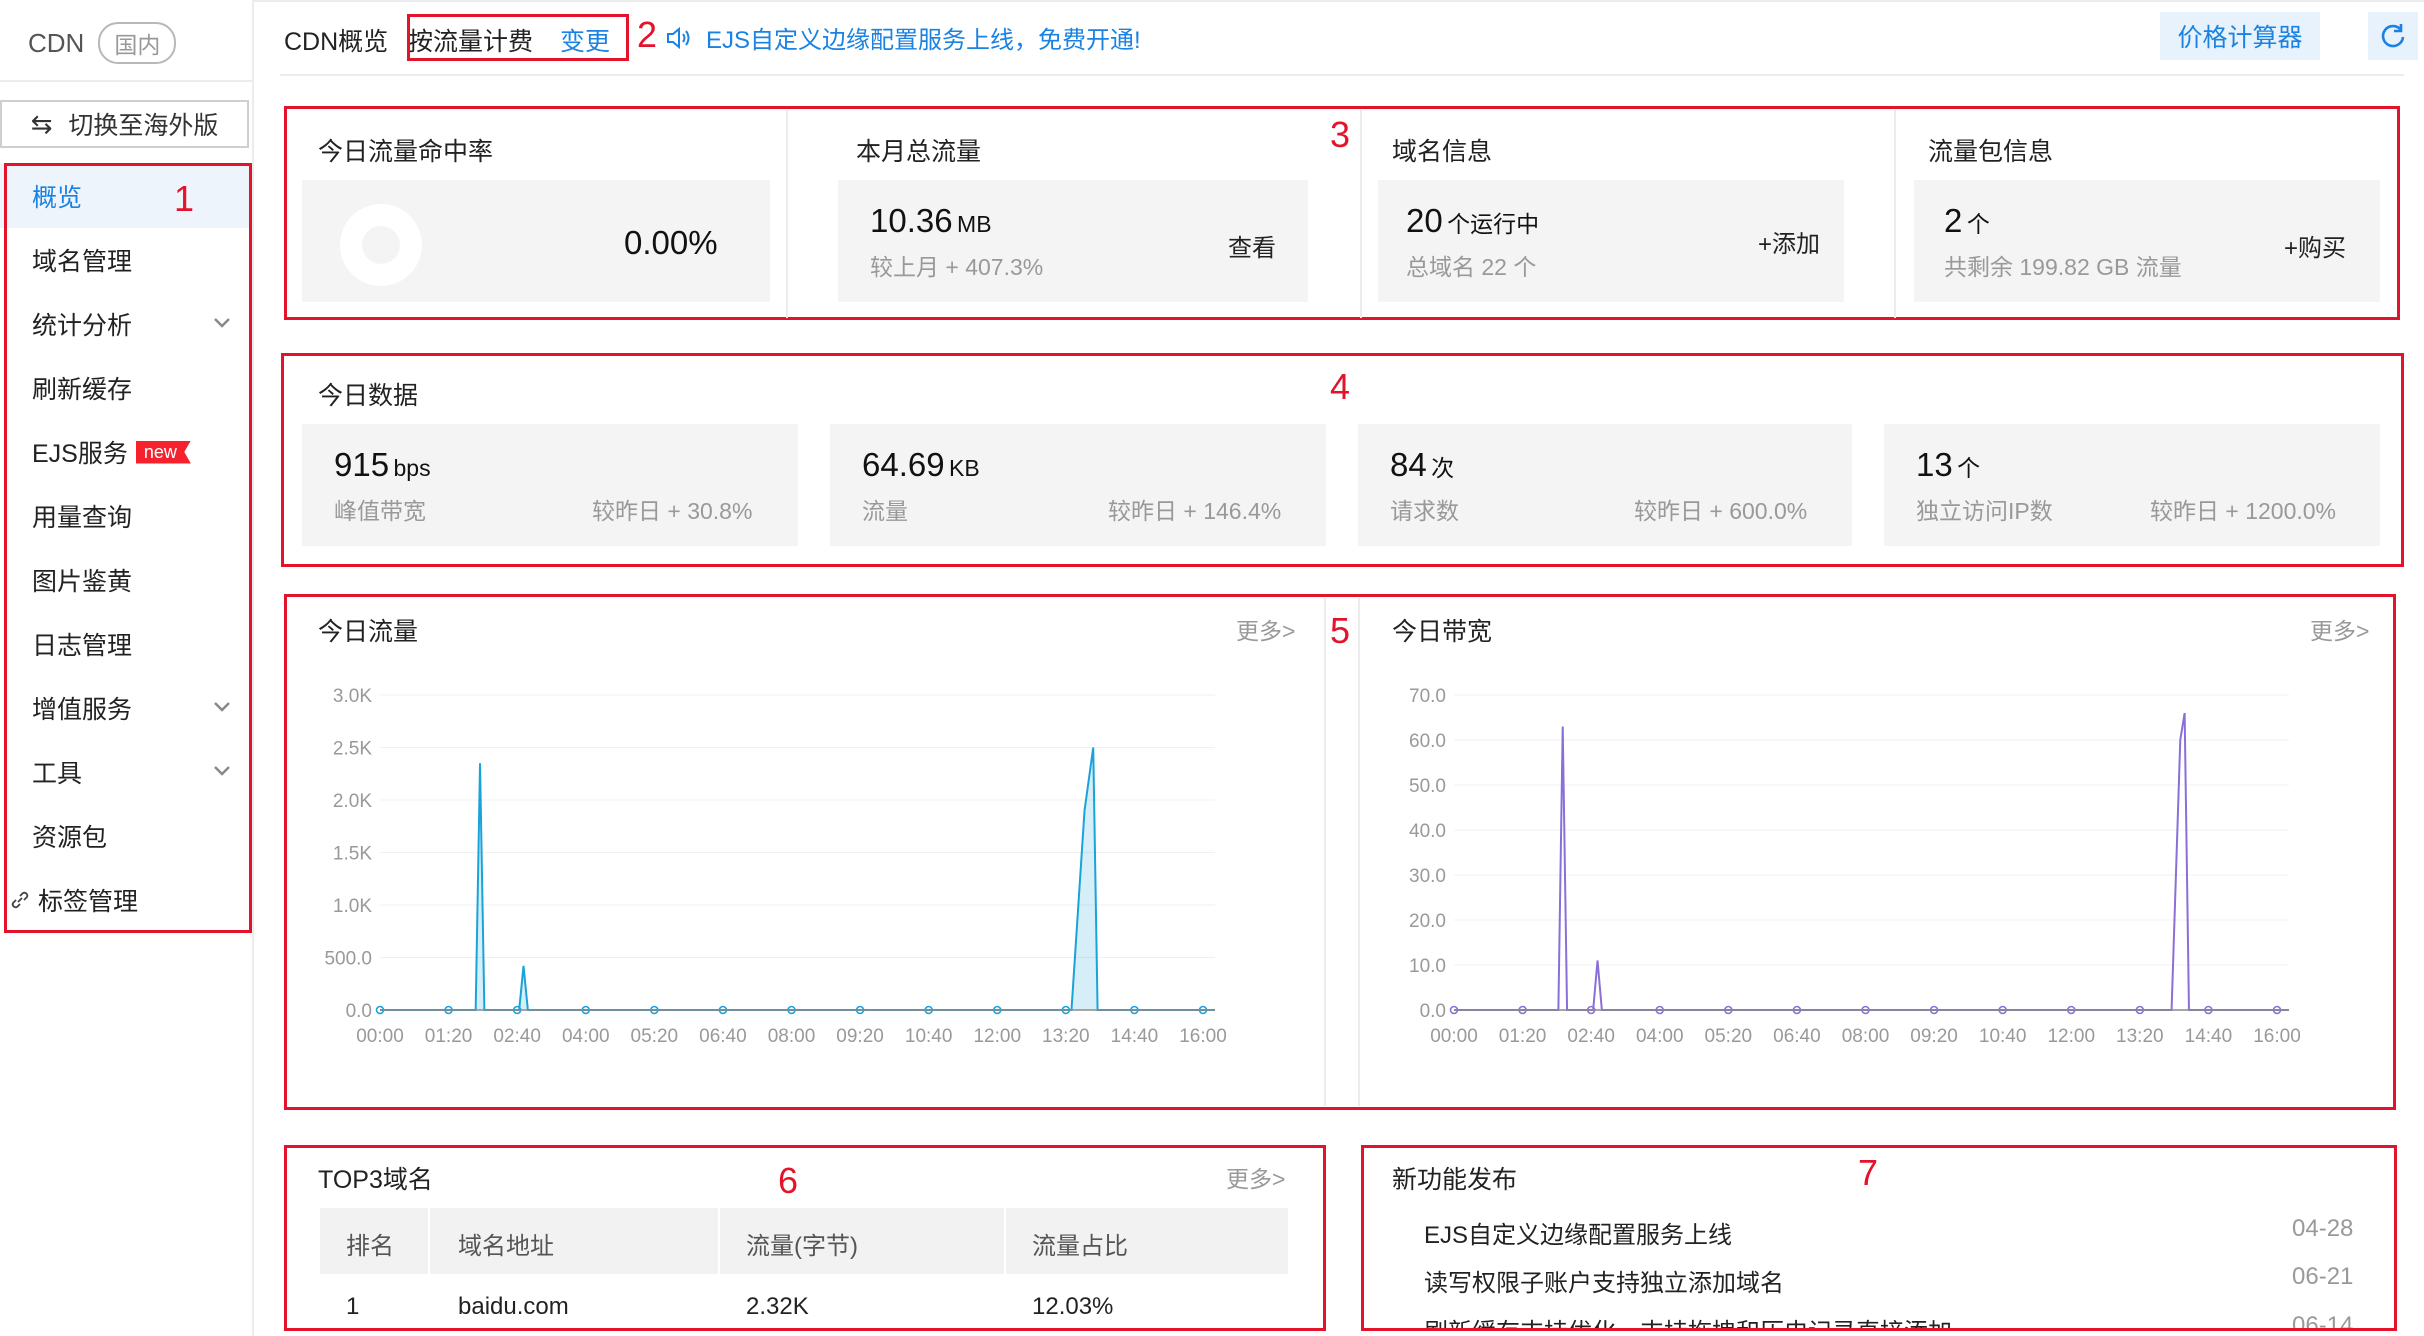  I want to click on y-tick-label: 60.0, so click(1427, 741).